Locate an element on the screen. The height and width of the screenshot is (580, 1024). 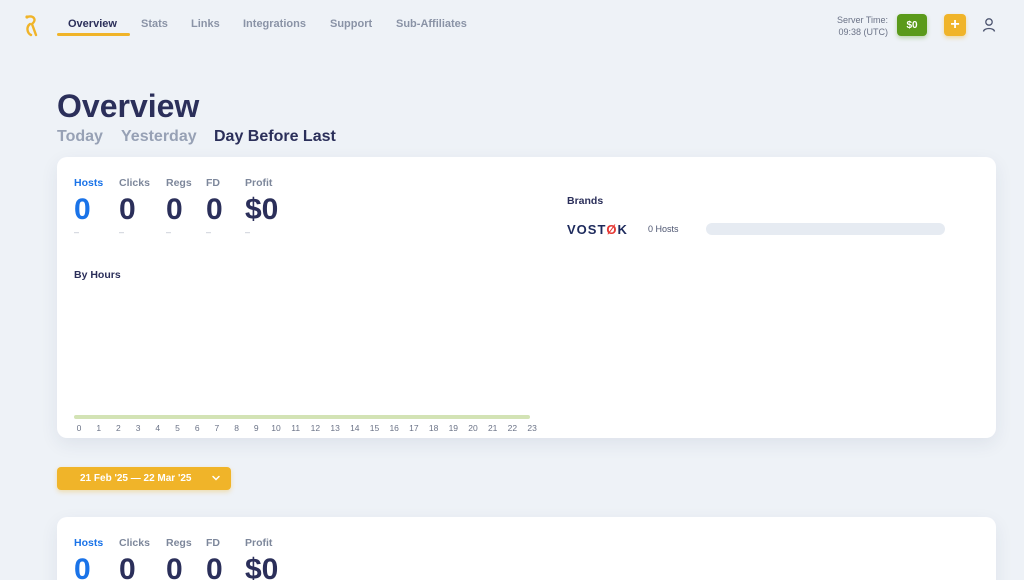
server-time-label: Server Time: is located at coordinates (862, 20).